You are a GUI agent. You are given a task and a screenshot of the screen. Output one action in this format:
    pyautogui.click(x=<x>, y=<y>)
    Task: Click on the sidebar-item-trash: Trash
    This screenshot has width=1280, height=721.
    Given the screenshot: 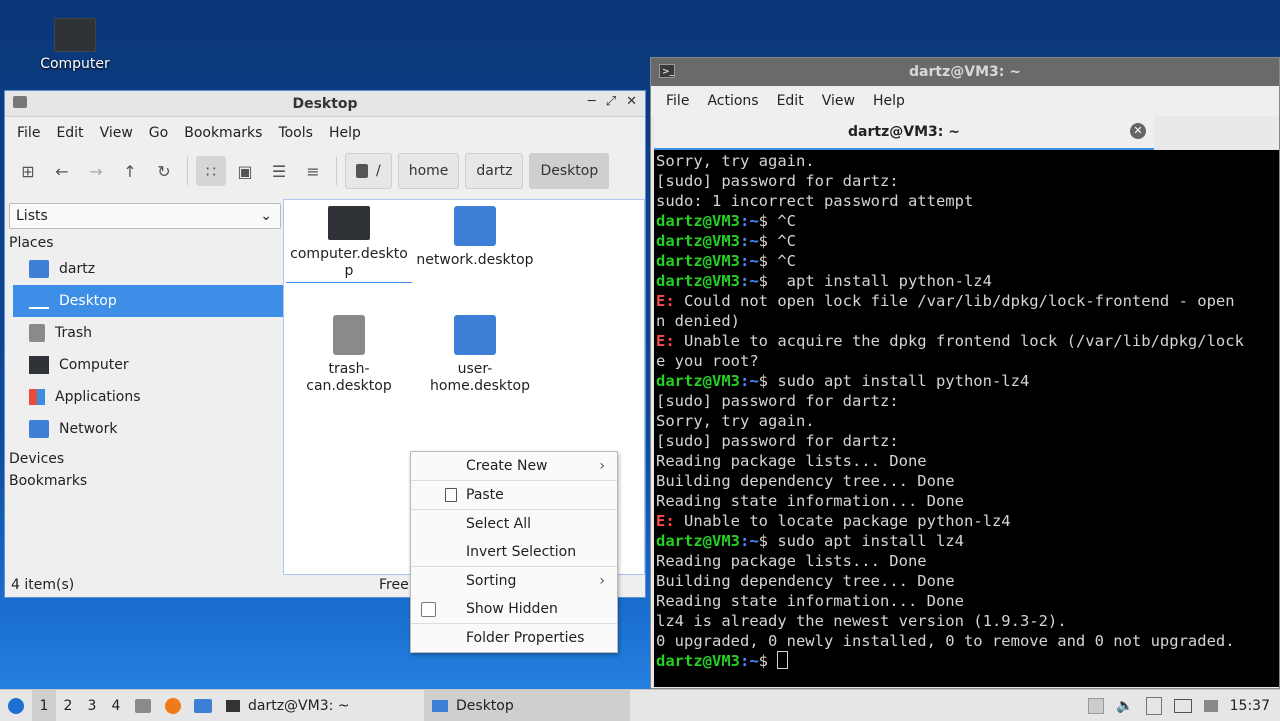 What is the action you would take?
    pyautogui.click(x=149, y=333)
    